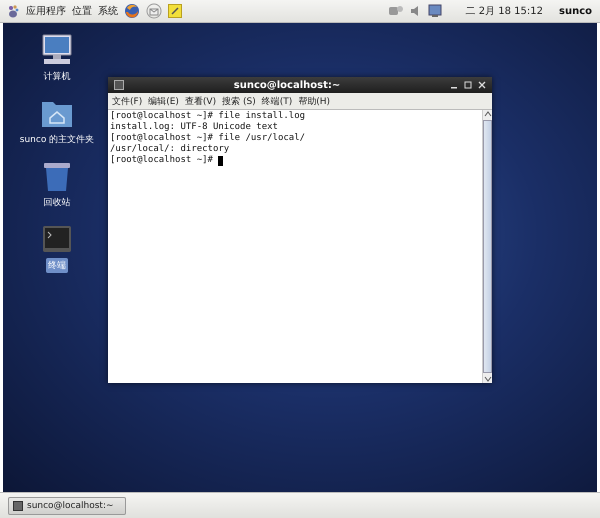 The image size is (600, 518). Describe the element at coordinates (119, 85) in the screenshot. I see `window-menu-icon` at that location.